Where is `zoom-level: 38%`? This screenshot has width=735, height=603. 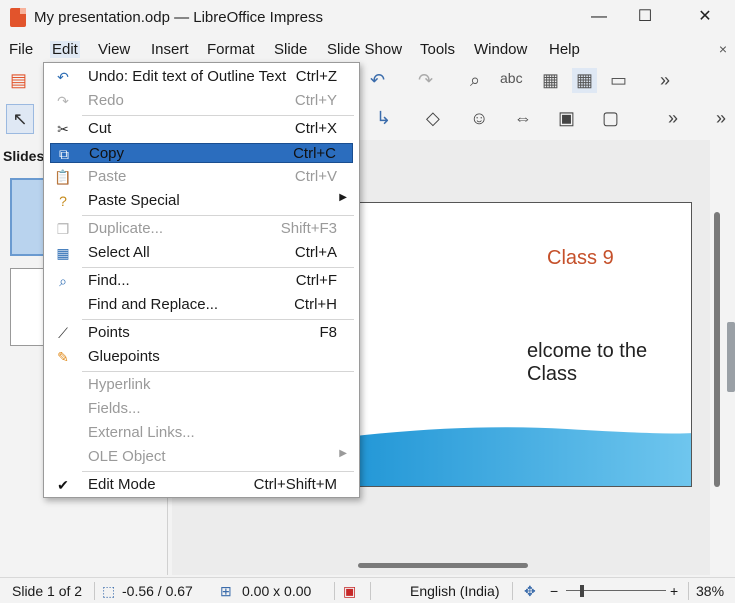 zoom-level: 38% is located at coordinates (710, 591).